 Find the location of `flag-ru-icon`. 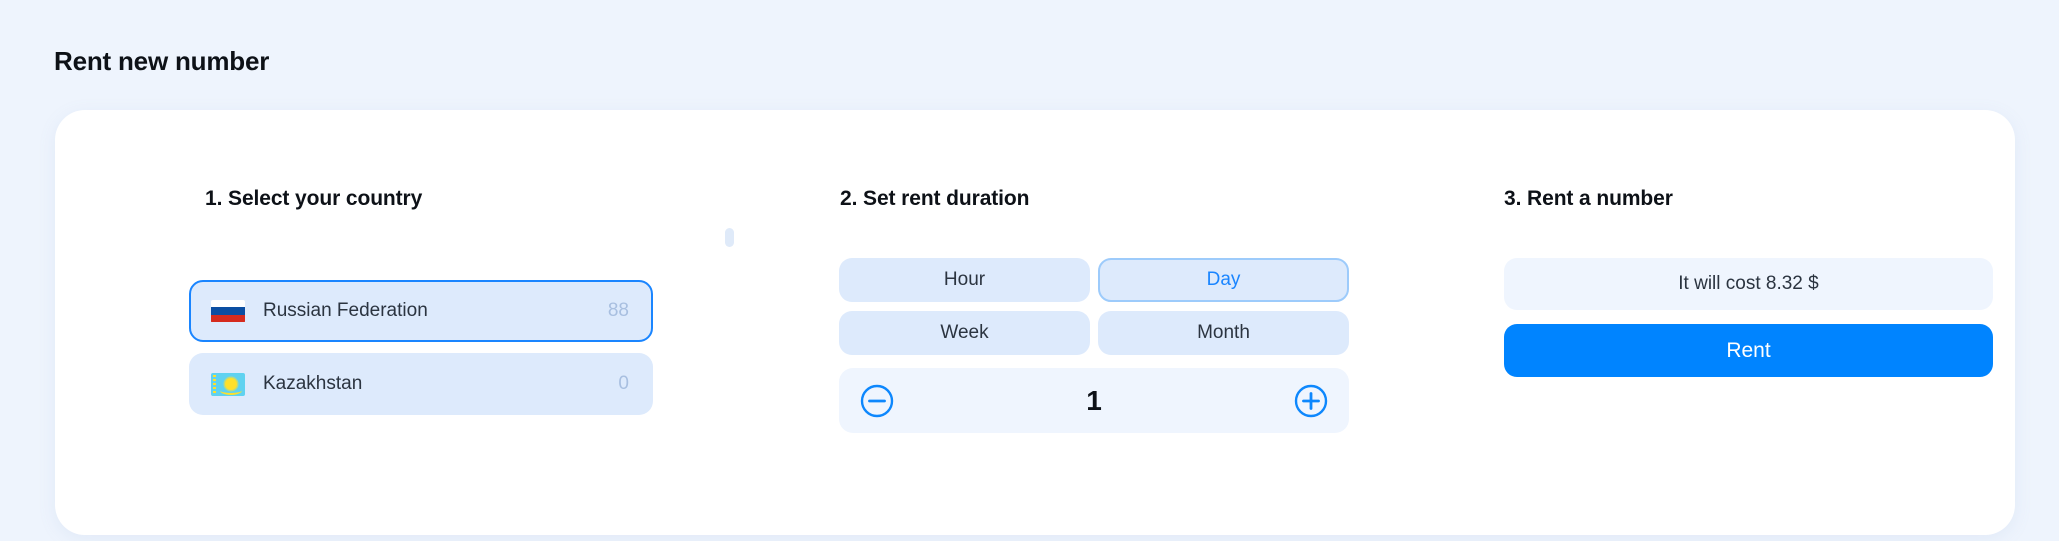

flag-ru-icon is located at coordinates (228, 311).